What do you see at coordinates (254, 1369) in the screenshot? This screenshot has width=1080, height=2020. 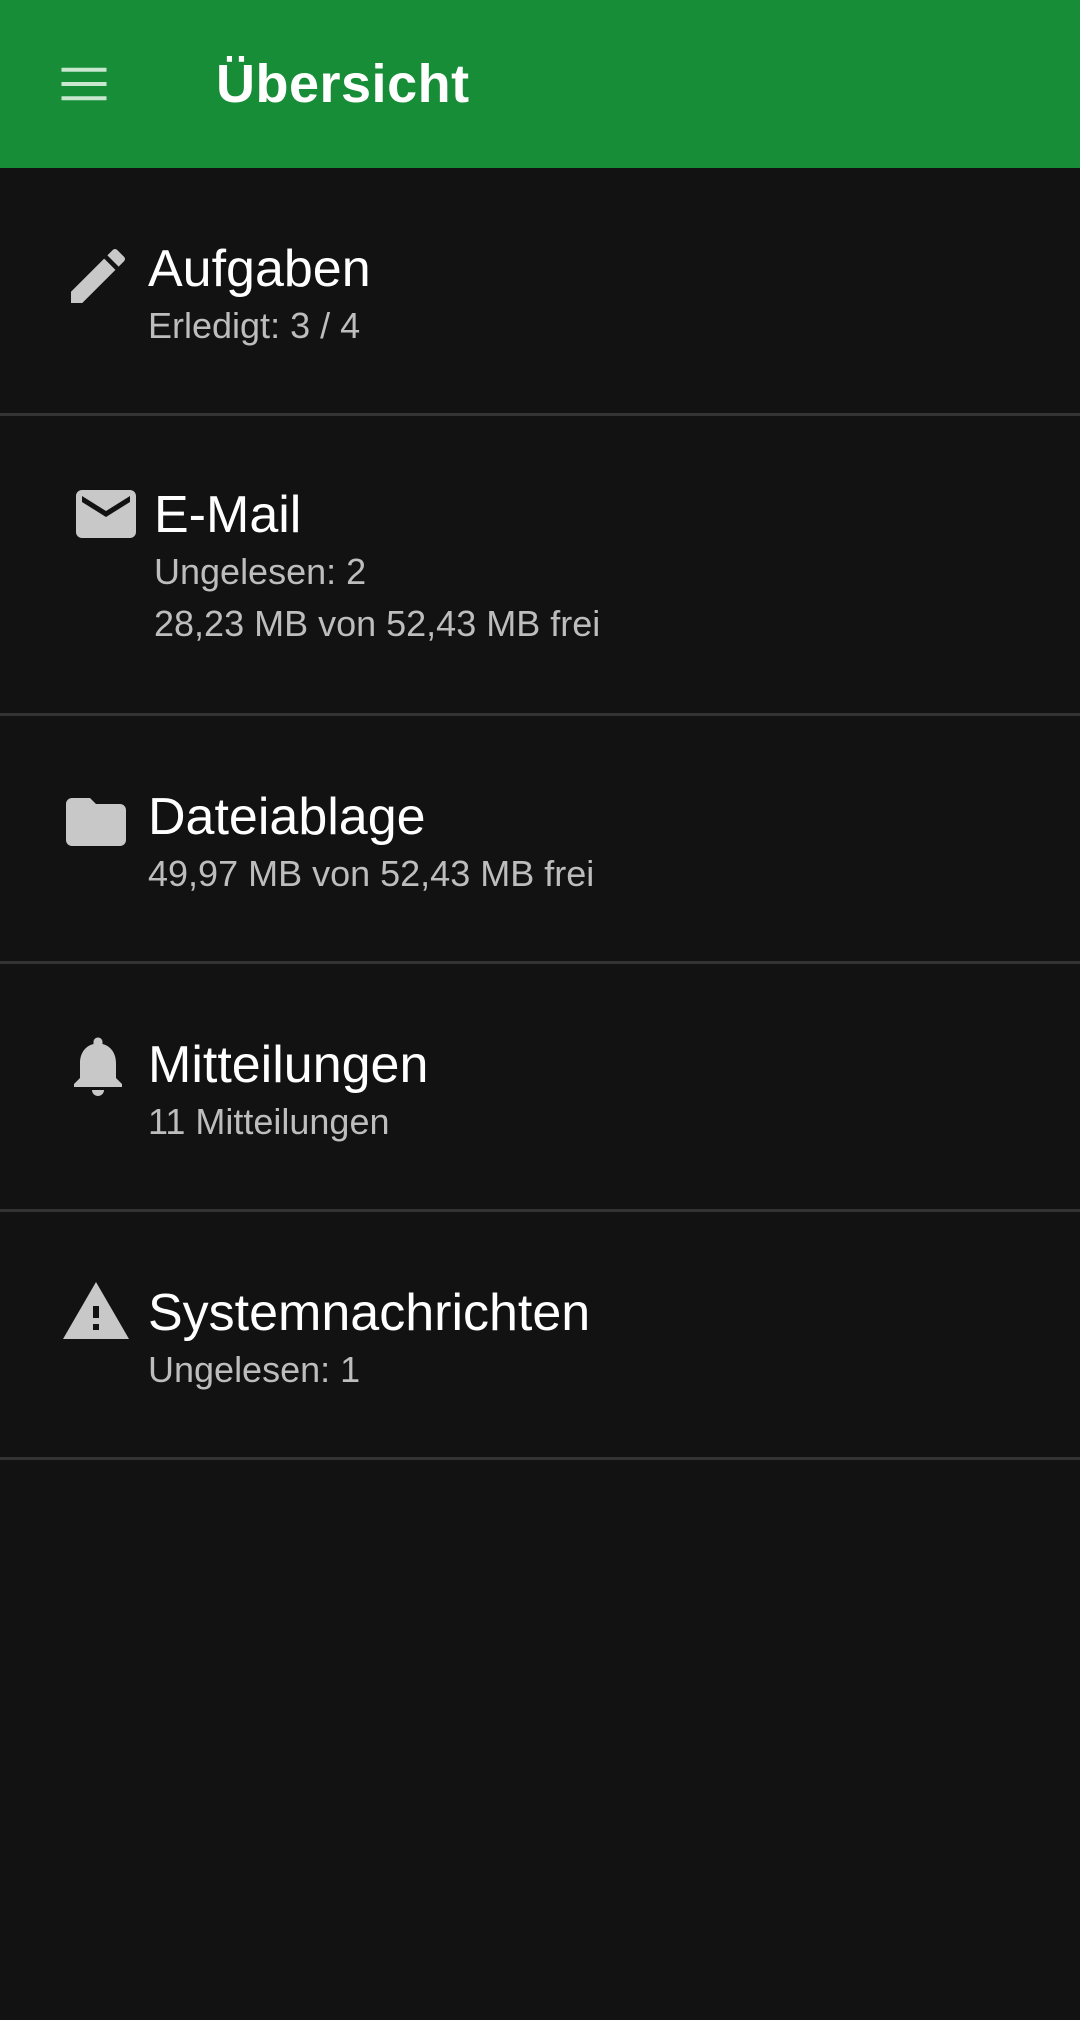 I see `item-detail: Ungelesen: 1` at bounding box center [254, 1369].